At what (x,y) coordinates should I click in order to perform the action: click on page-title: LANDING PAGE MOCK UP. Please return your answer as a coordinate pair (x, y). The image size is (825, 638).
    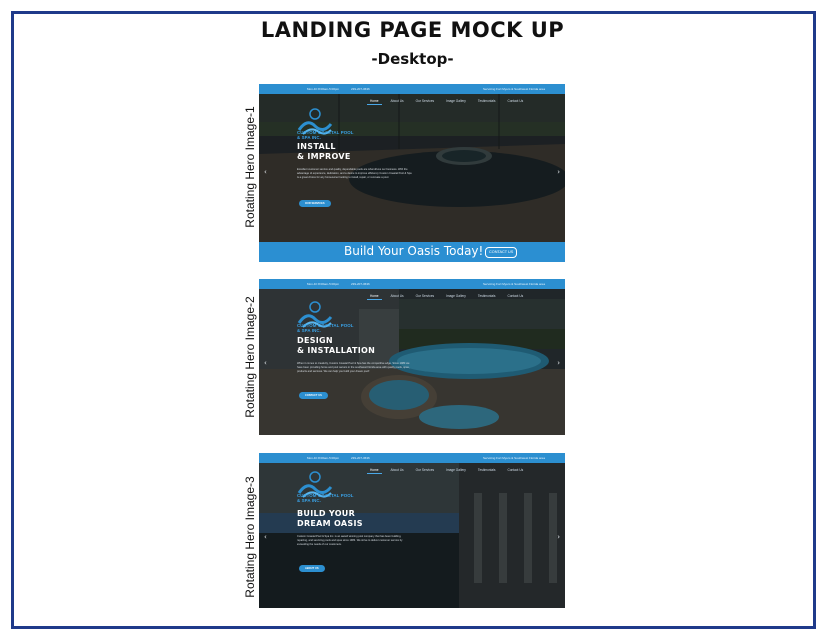
    Looking at the image, I should click on (412, 30).